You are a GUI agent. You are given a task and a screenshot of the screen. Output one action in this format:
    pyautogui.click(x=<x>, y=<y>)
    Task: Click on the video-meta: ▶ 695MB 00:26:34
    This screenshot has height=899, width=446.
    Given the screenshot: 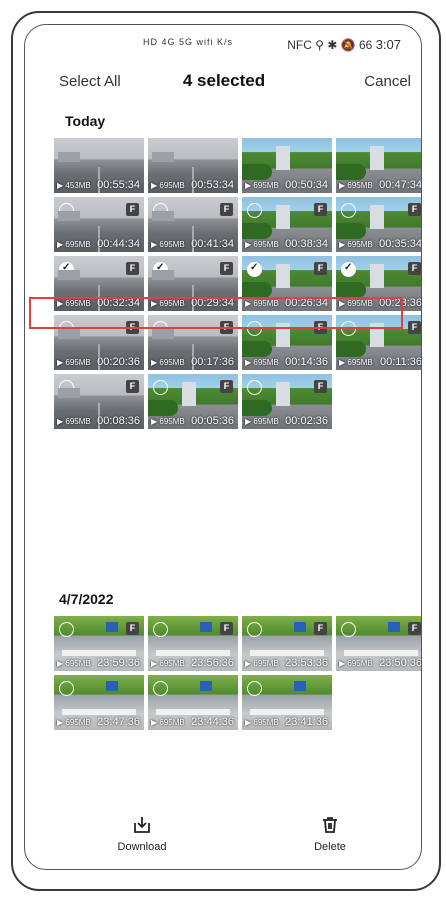 What is the action you would take?
    pyautogui.click(x=287, y=303)
    